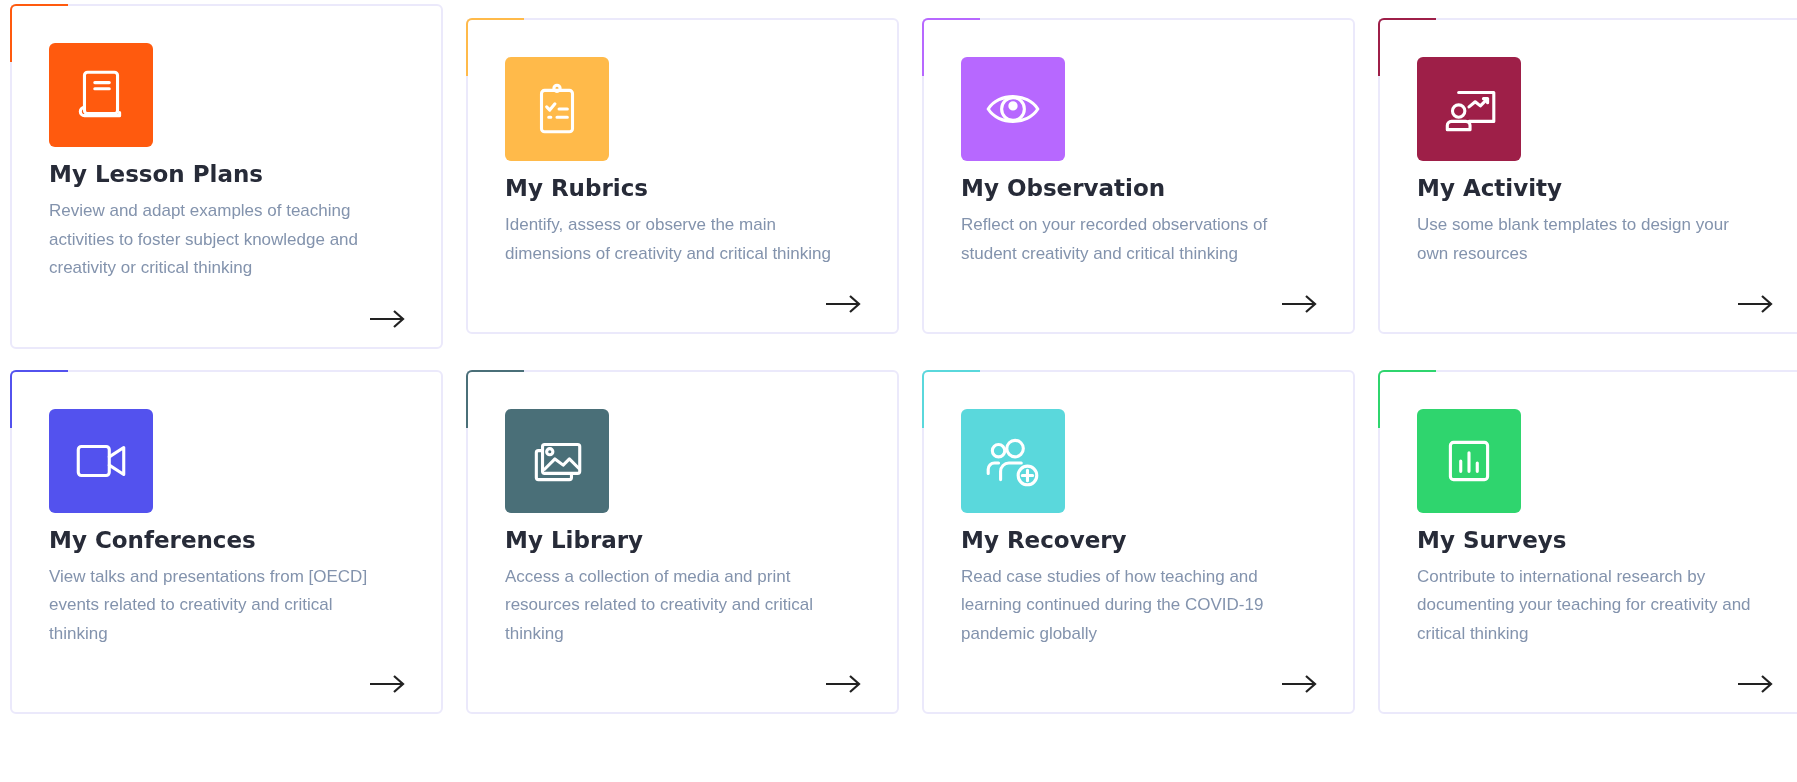 The height and width of the screenshot is (782, 1797). Describe the element at coordinates (1113, 605) in the screenshot. I see `card-description: Read case studies of how teaching and learning continued during the COVID-19 pandemic globally` at that location.